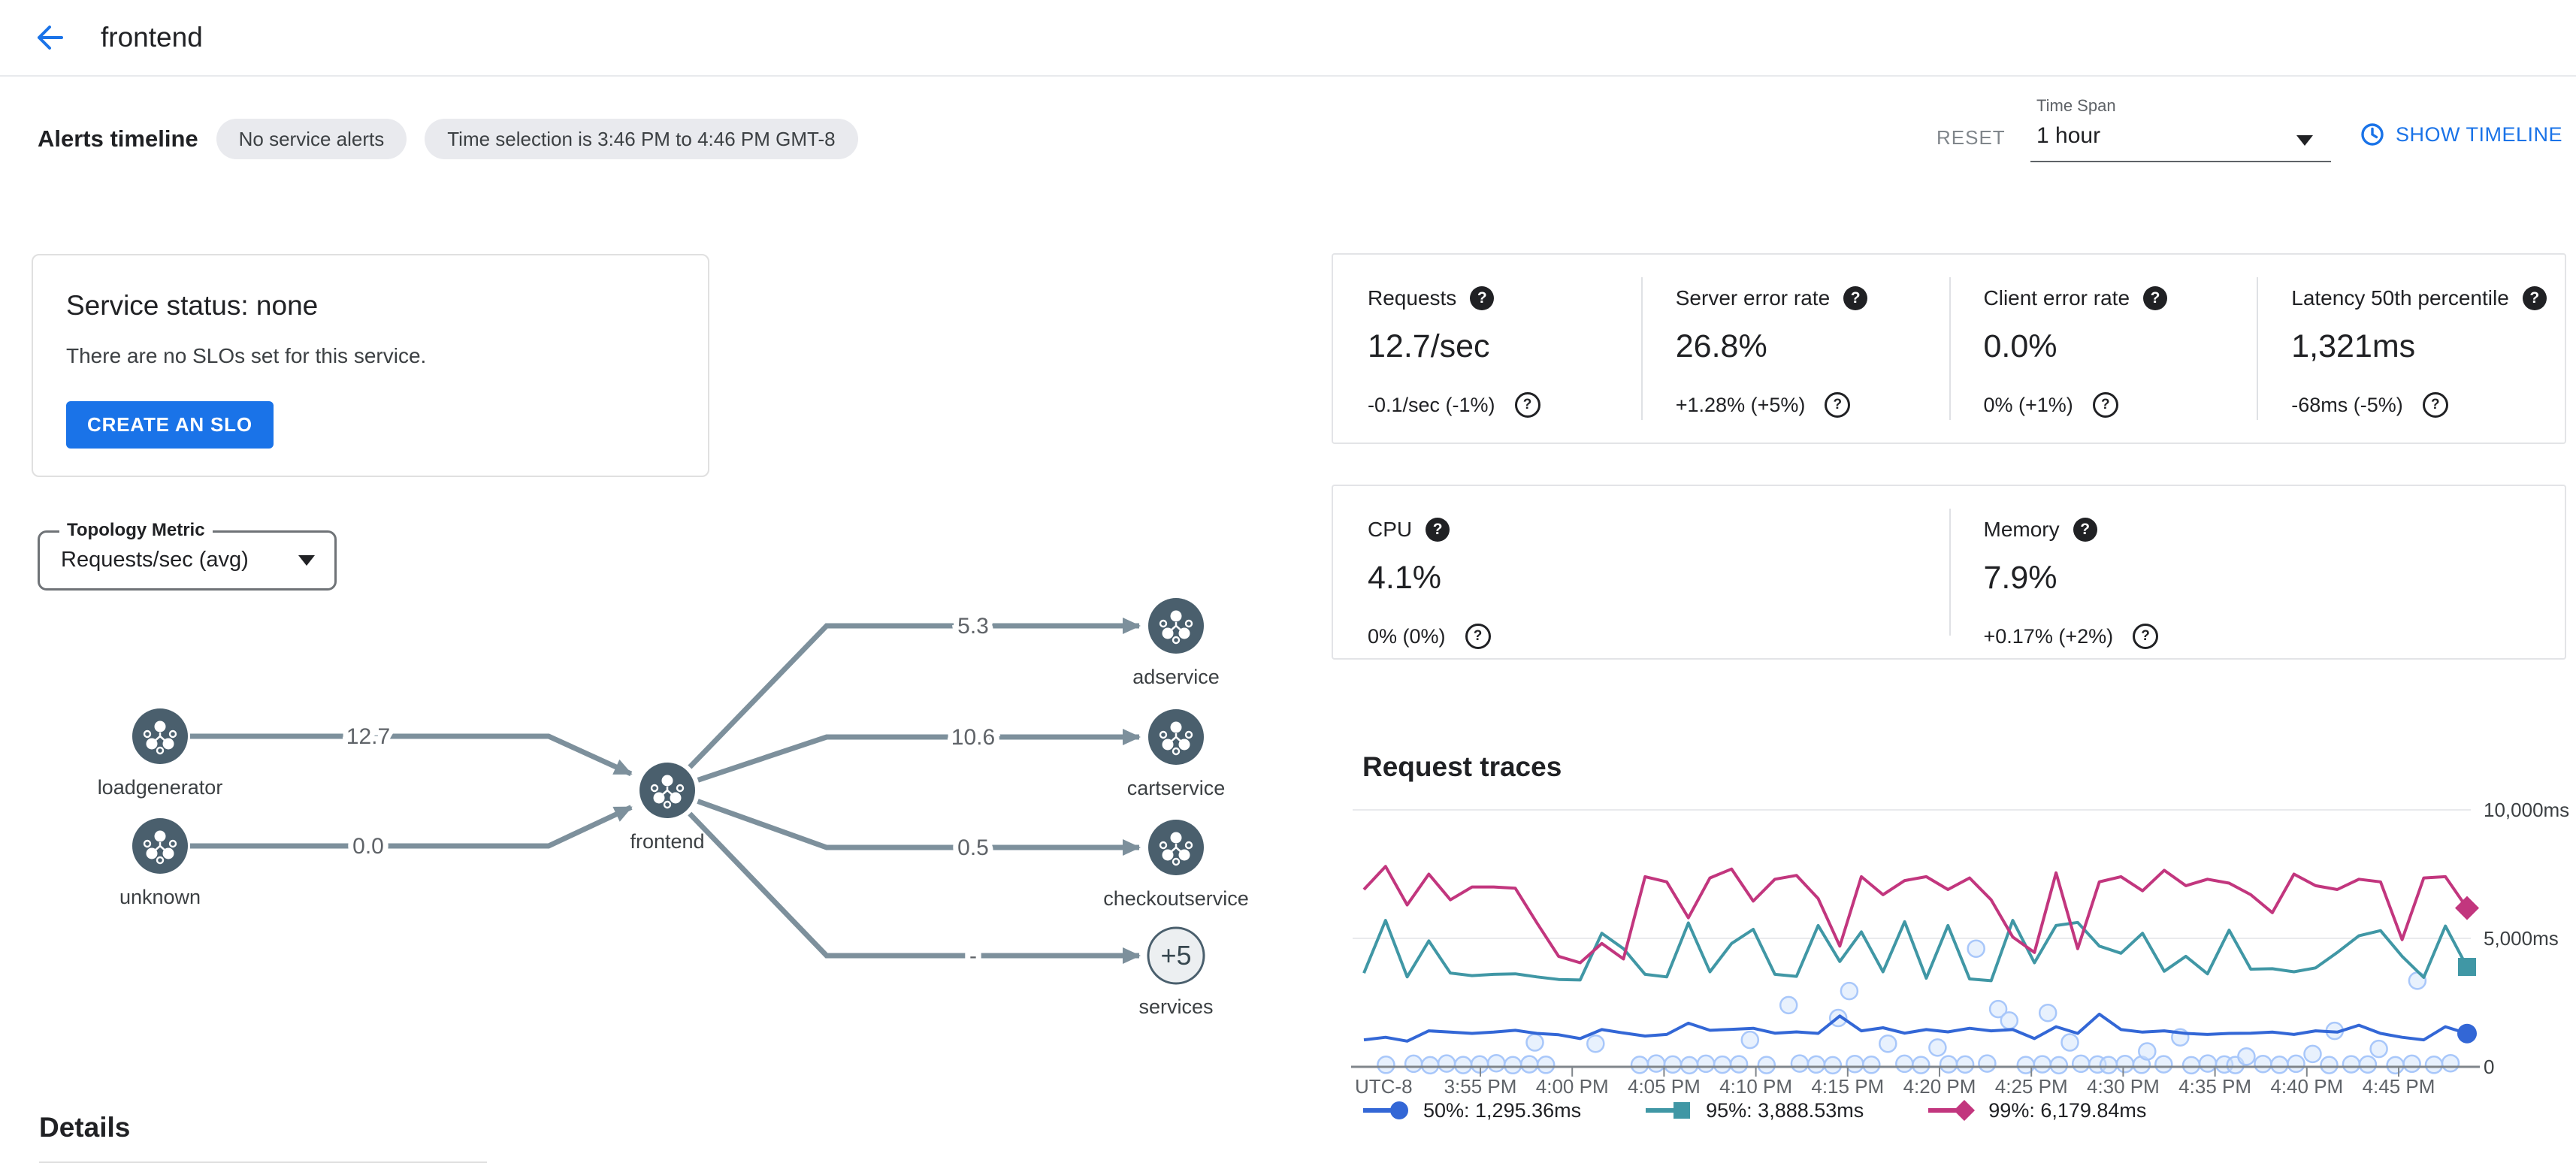 The height and width of the screenshot is (1166, 2576). I want to click on alerts-timeline-heading: Alerts timeline, so click(118, 138).